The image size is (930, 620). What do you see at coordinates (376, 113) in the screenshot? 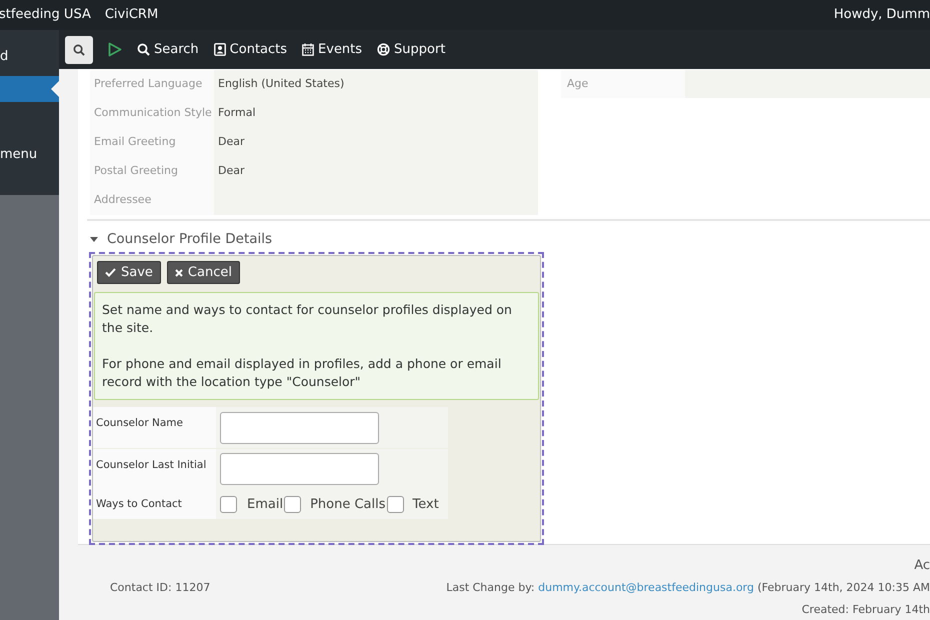
I see `field-value: Formal` at bounding box center [376, 113].